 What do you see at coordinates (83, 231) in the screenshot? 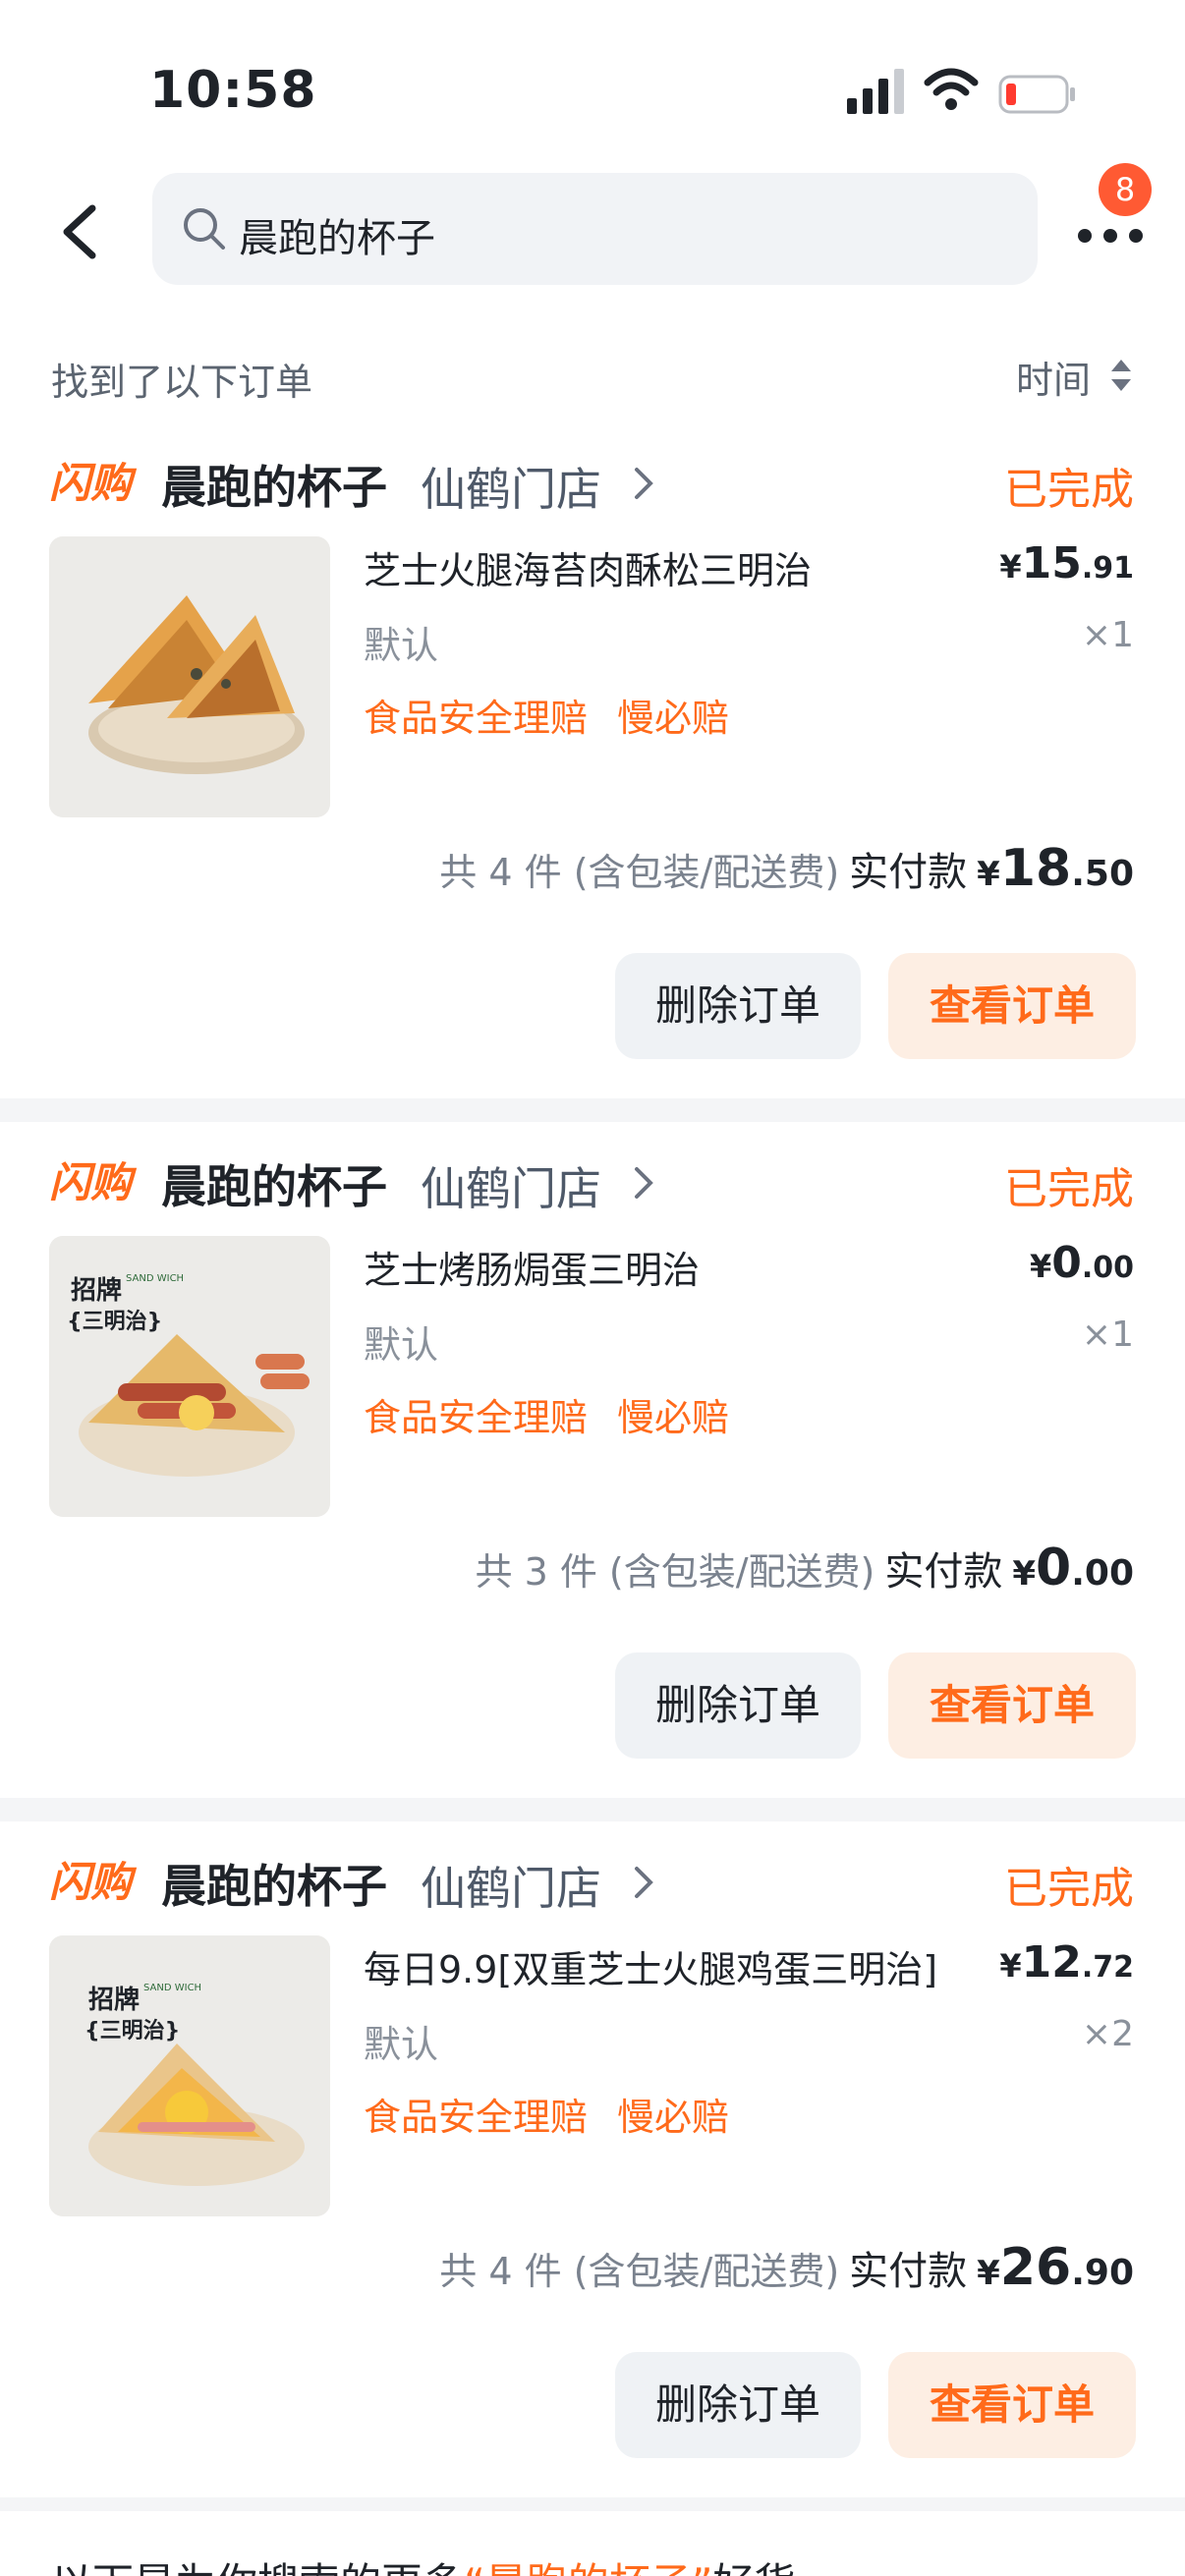
I see `back-arrow-icon` at bounding box center [83, 231].